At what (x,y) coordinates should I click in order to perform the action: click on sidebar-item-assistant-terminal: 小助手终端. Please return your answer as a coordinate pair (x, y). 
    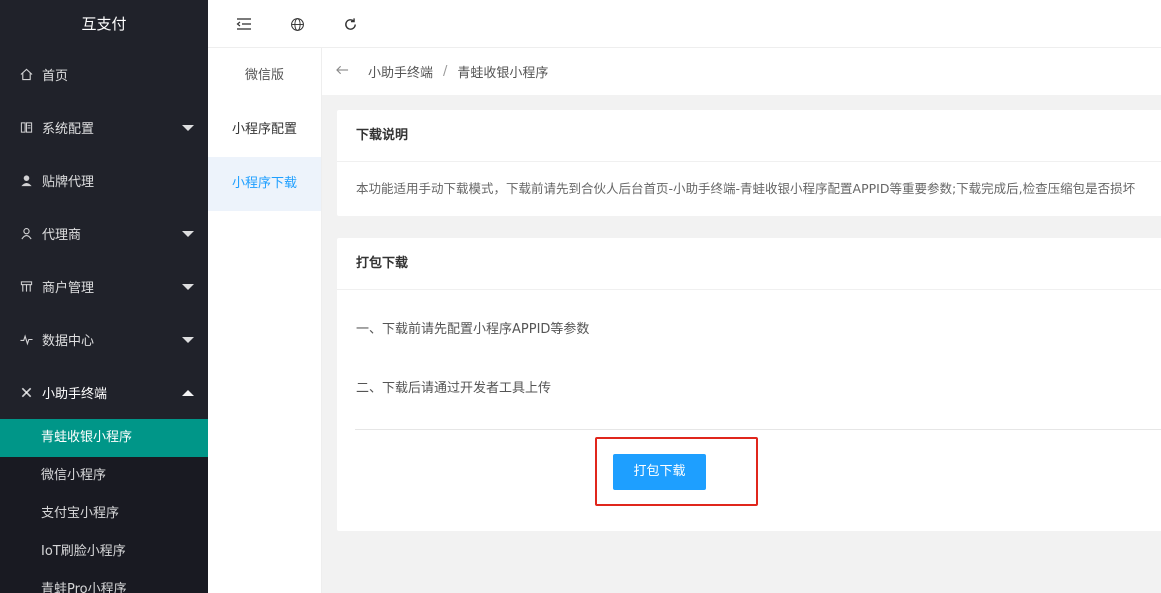
    Looking at the image, I should click on (104, 392).